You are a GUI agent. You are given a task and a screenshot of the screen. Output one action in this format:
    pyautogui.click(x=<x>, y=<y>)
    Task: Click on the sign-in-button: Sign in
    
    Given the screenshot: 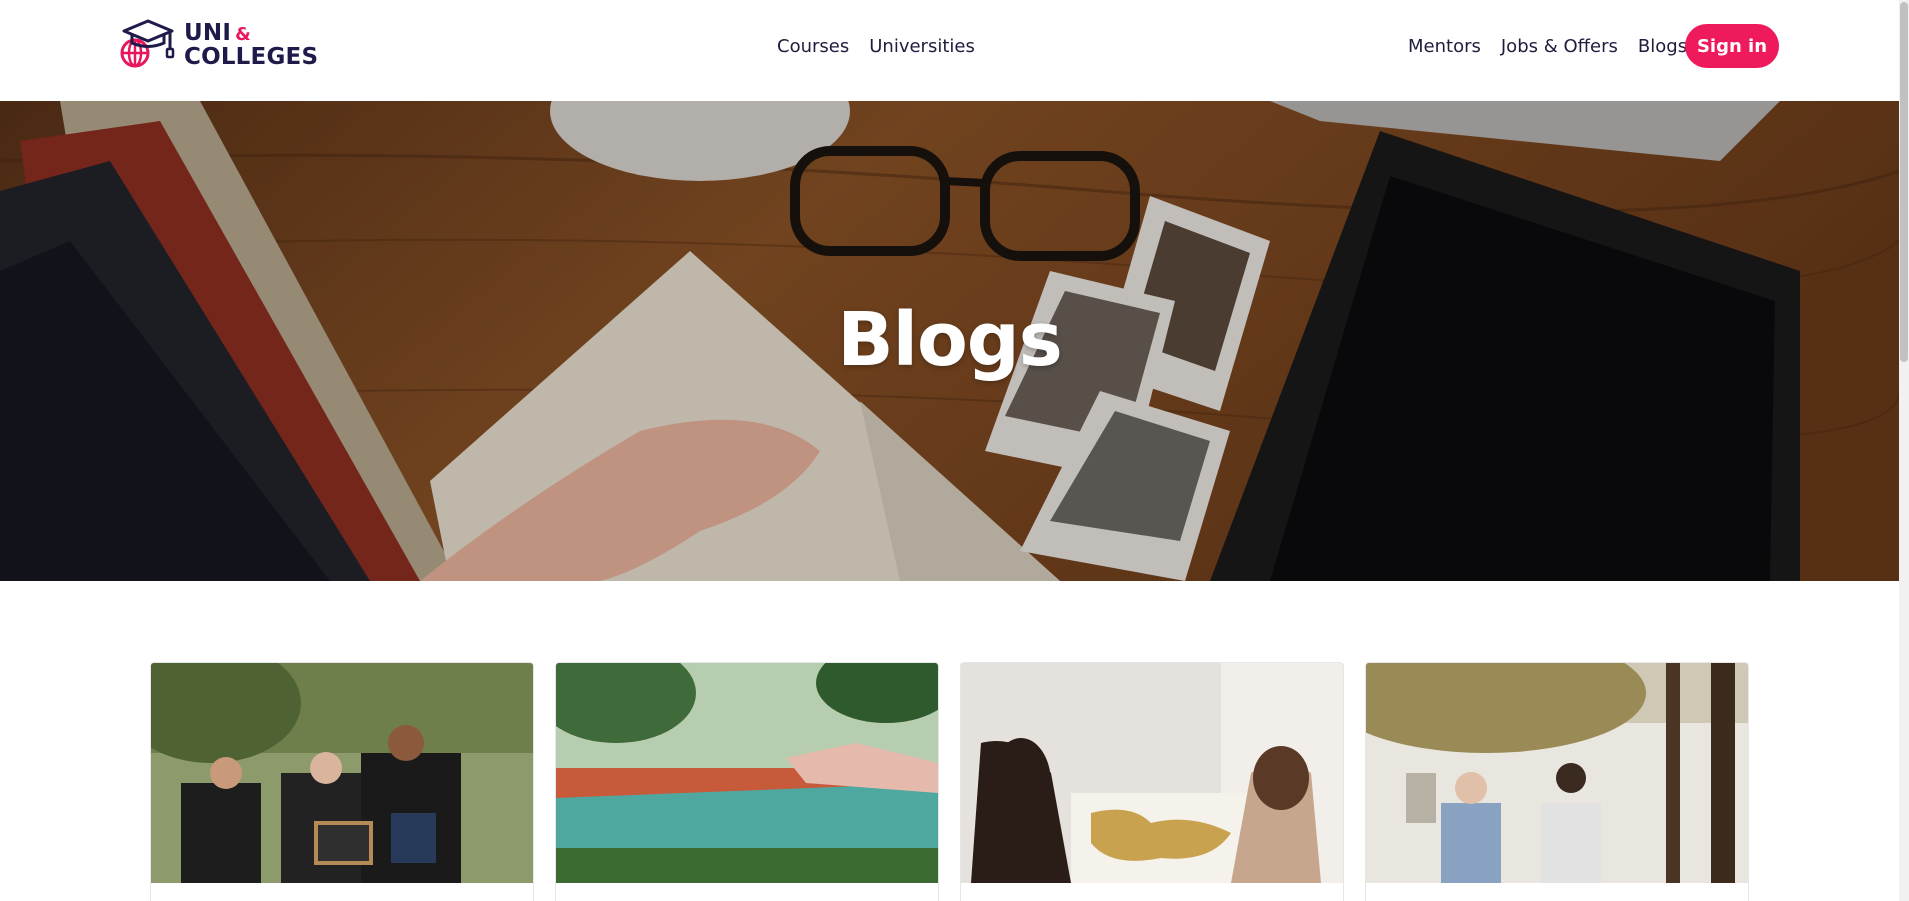 What is the action you would take?
    pyautogui.click(x=1732, y=46)
    